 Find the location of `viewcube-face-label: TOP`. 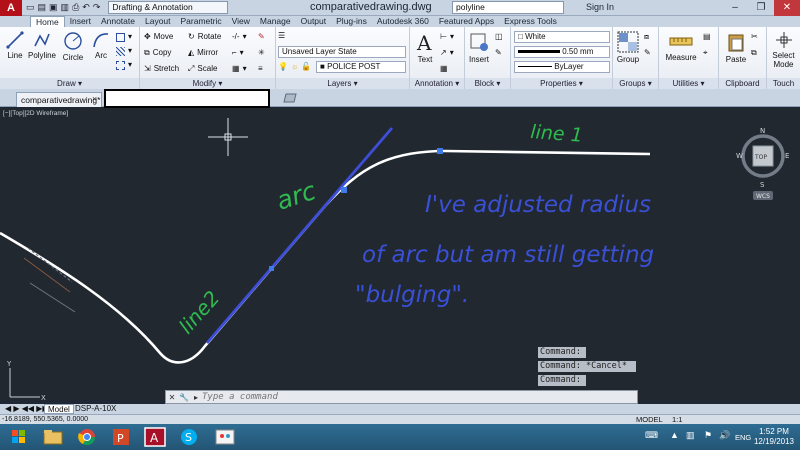

viewcube-face-label: TOP is located at coordinates (760, 157).